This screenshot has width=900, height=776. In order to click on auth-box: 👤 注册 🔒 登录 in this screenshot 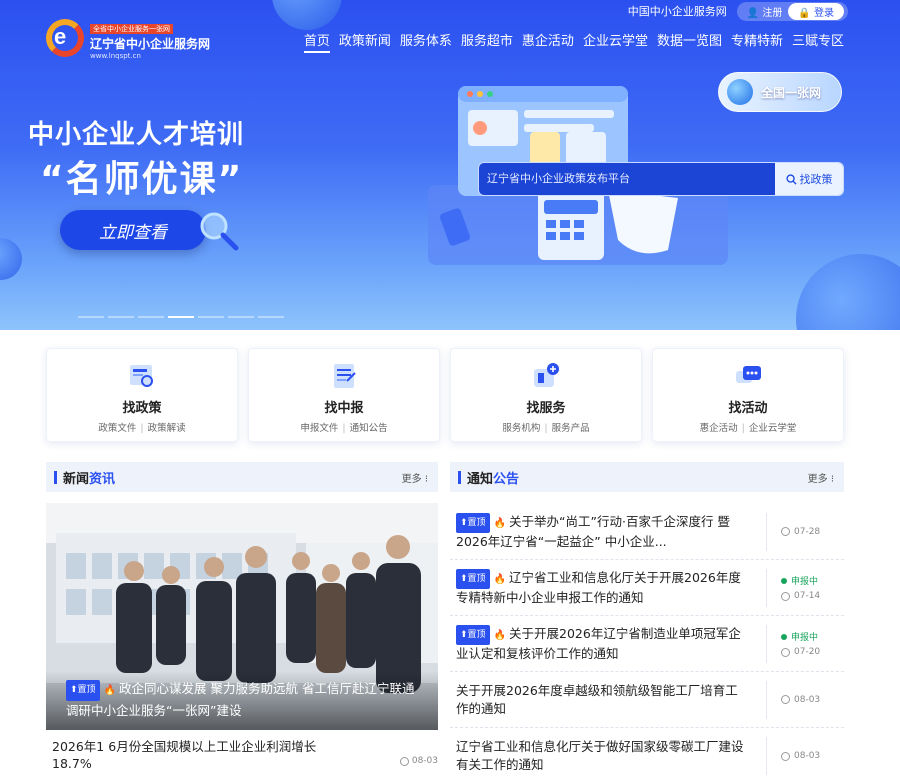, I will do `click(792, 11)`.